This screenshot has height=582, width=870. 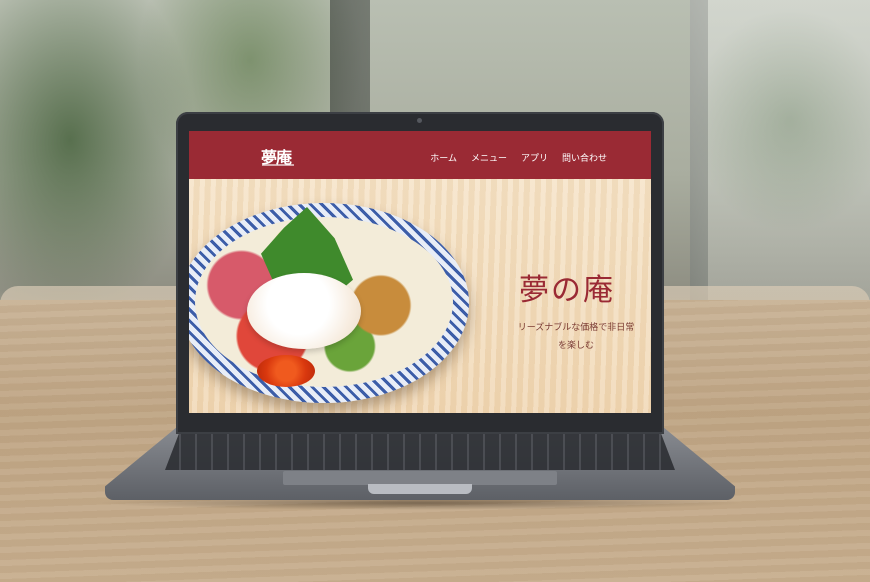 What do you see at coordinates (420, 155) in the screenshot?
I see `site-header: 夢庵 ホーム メニュー アプリ 問い合わせ` at bounding box center [420, 155].